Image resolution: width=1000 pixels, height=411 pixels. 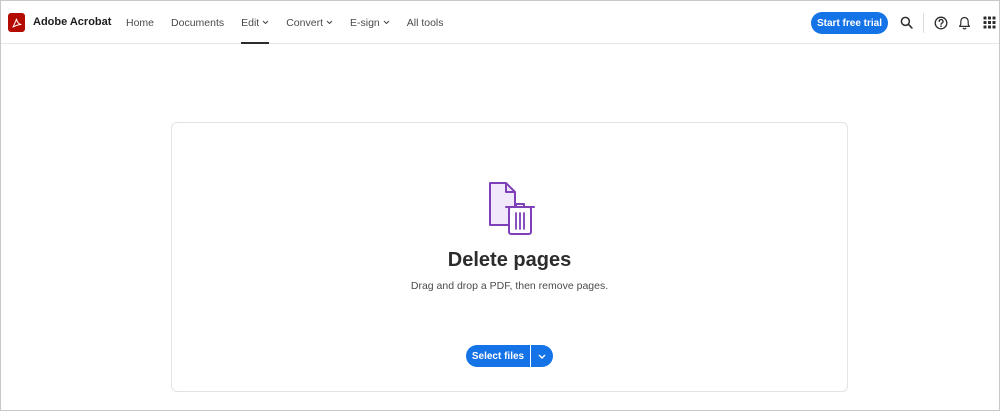 I want to click on brand-name: Adobe Acrobat, so click(x=72, y=22).